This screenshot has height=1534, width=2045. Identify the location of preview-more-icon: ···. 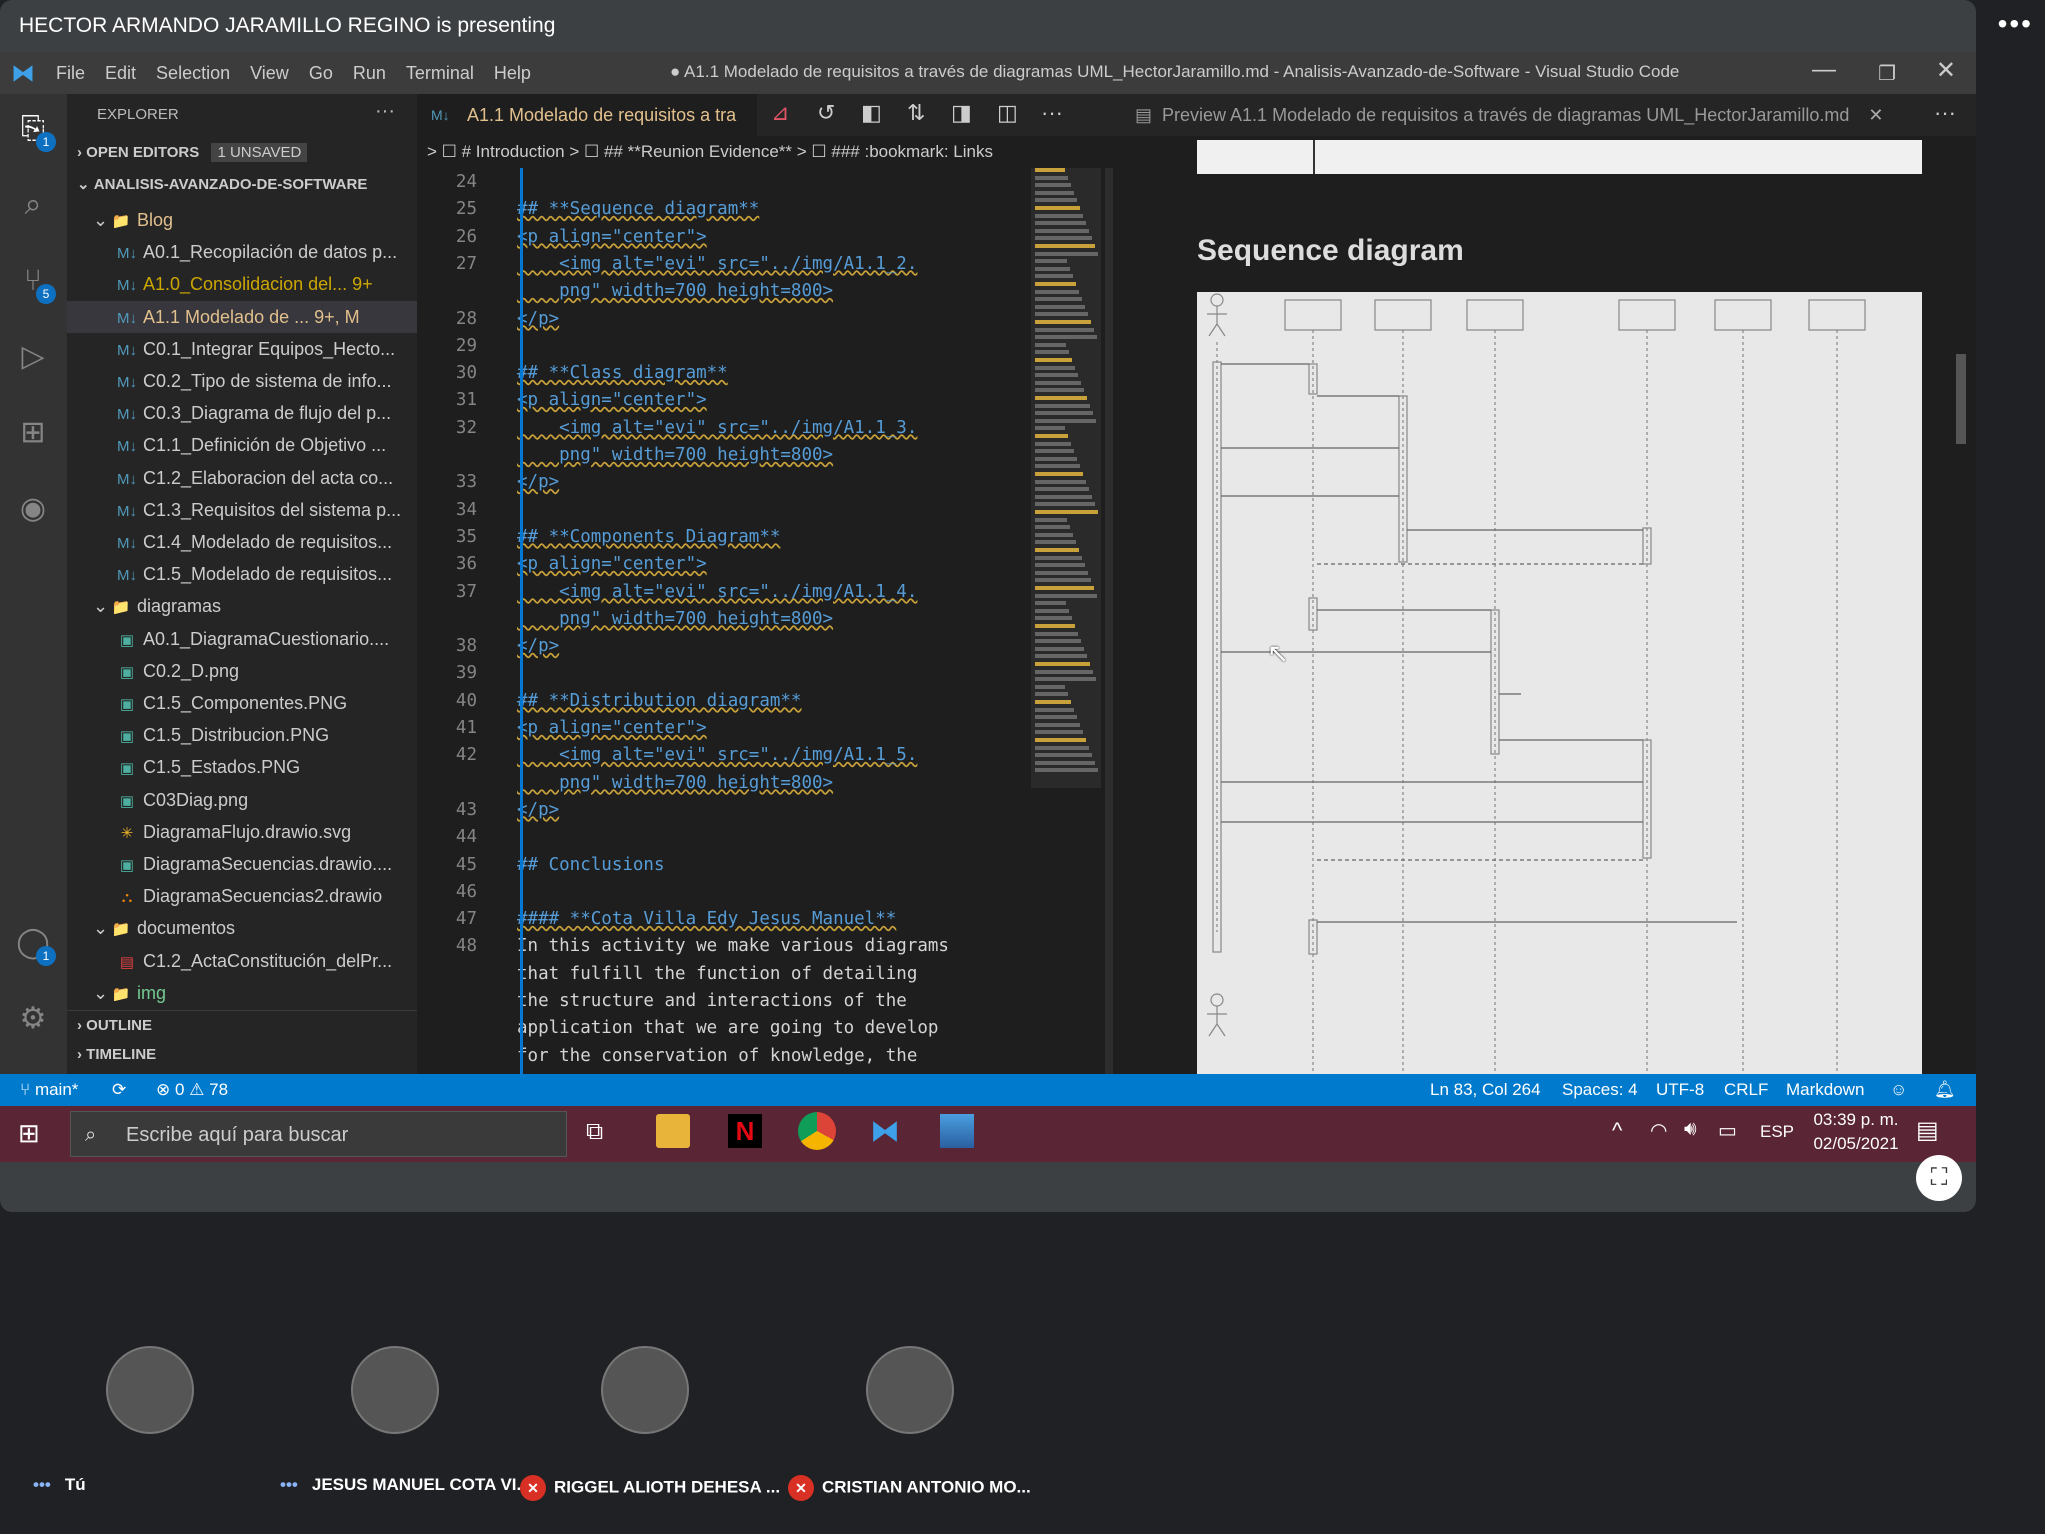
(1945, 113).